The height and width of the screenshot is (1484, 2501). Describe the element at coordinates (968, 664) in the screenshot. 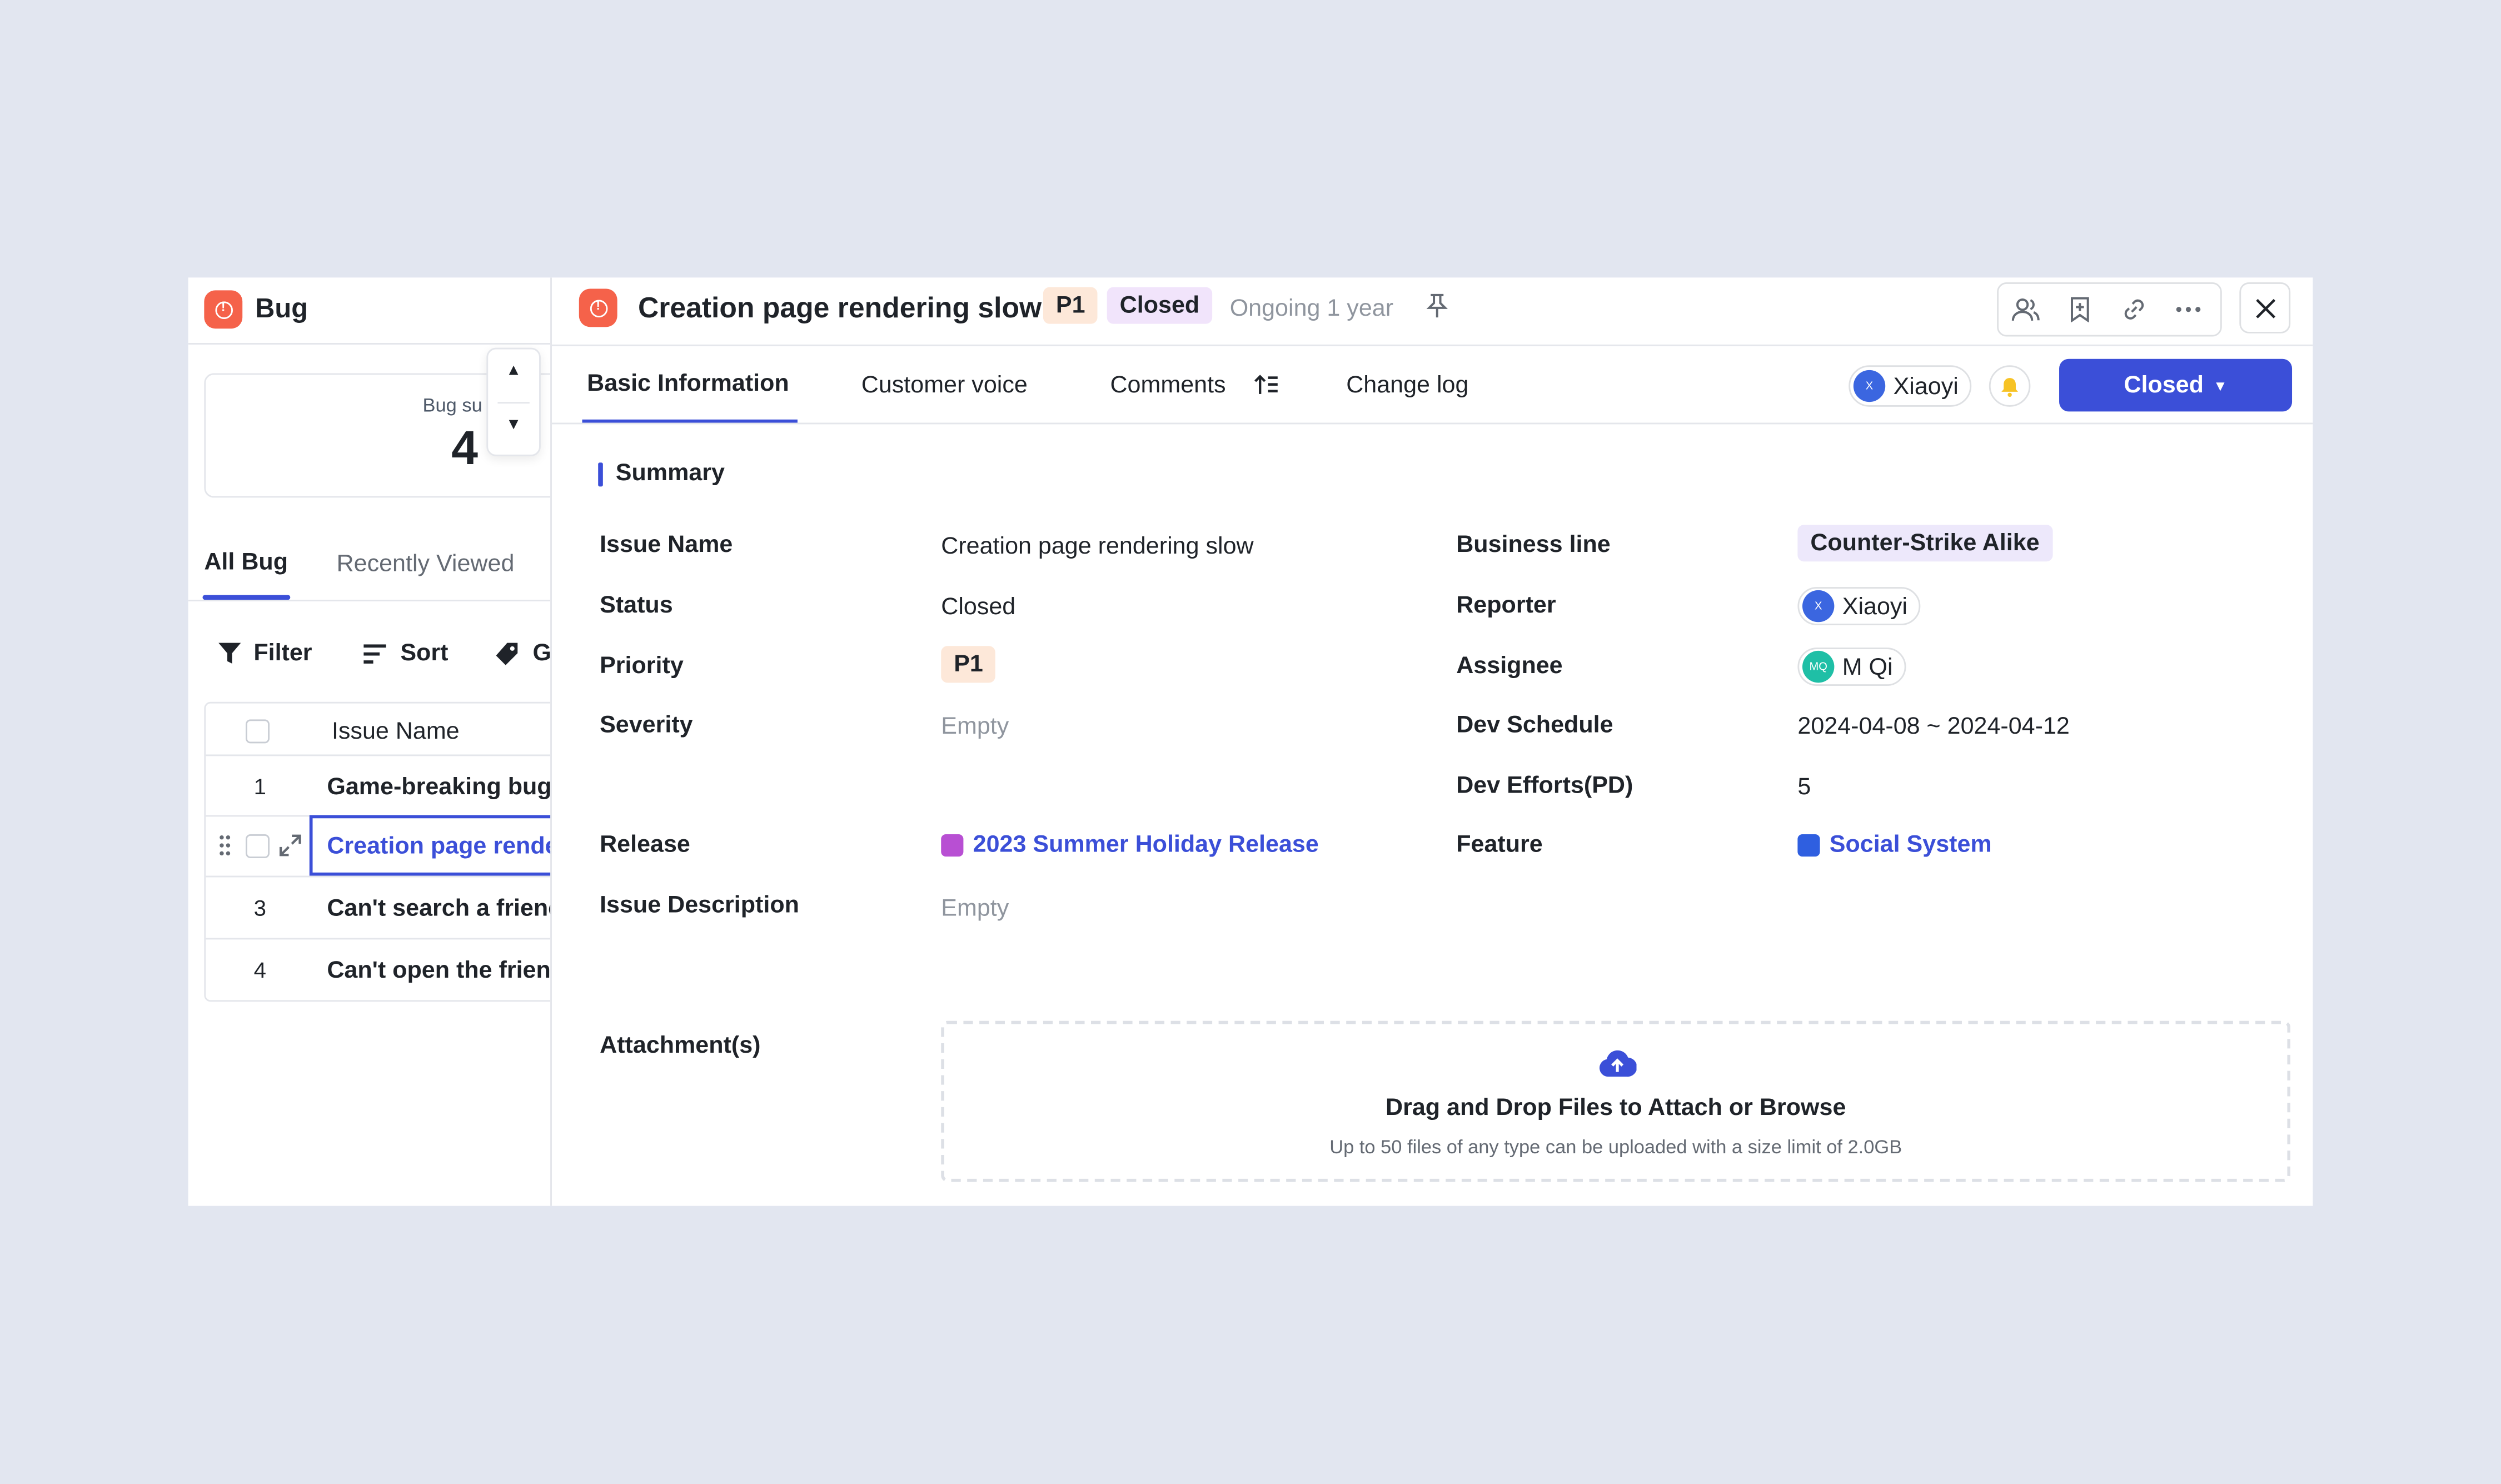

I see `priority-value: P1` at that location.